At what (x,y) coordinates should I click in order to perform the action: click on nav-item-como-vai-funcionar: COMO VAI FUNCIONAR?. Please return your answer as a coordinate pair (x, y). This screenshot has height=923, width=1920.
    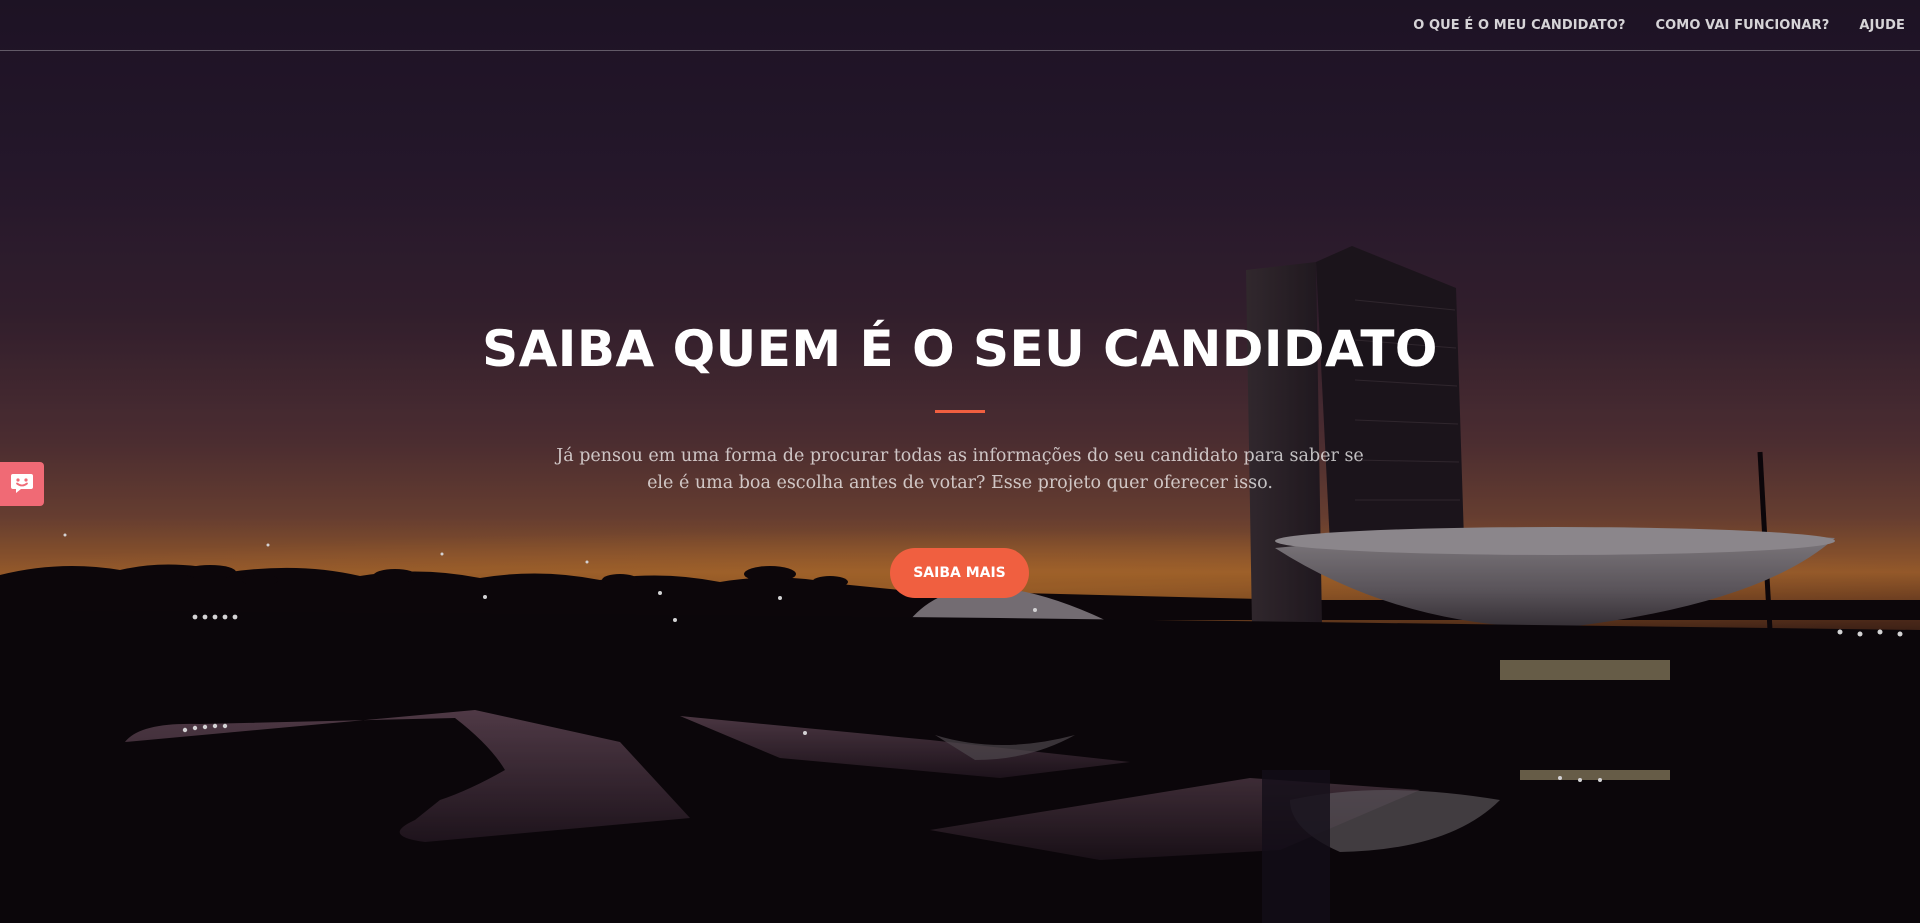
    Looking at the image, I should click on (1743, 25).